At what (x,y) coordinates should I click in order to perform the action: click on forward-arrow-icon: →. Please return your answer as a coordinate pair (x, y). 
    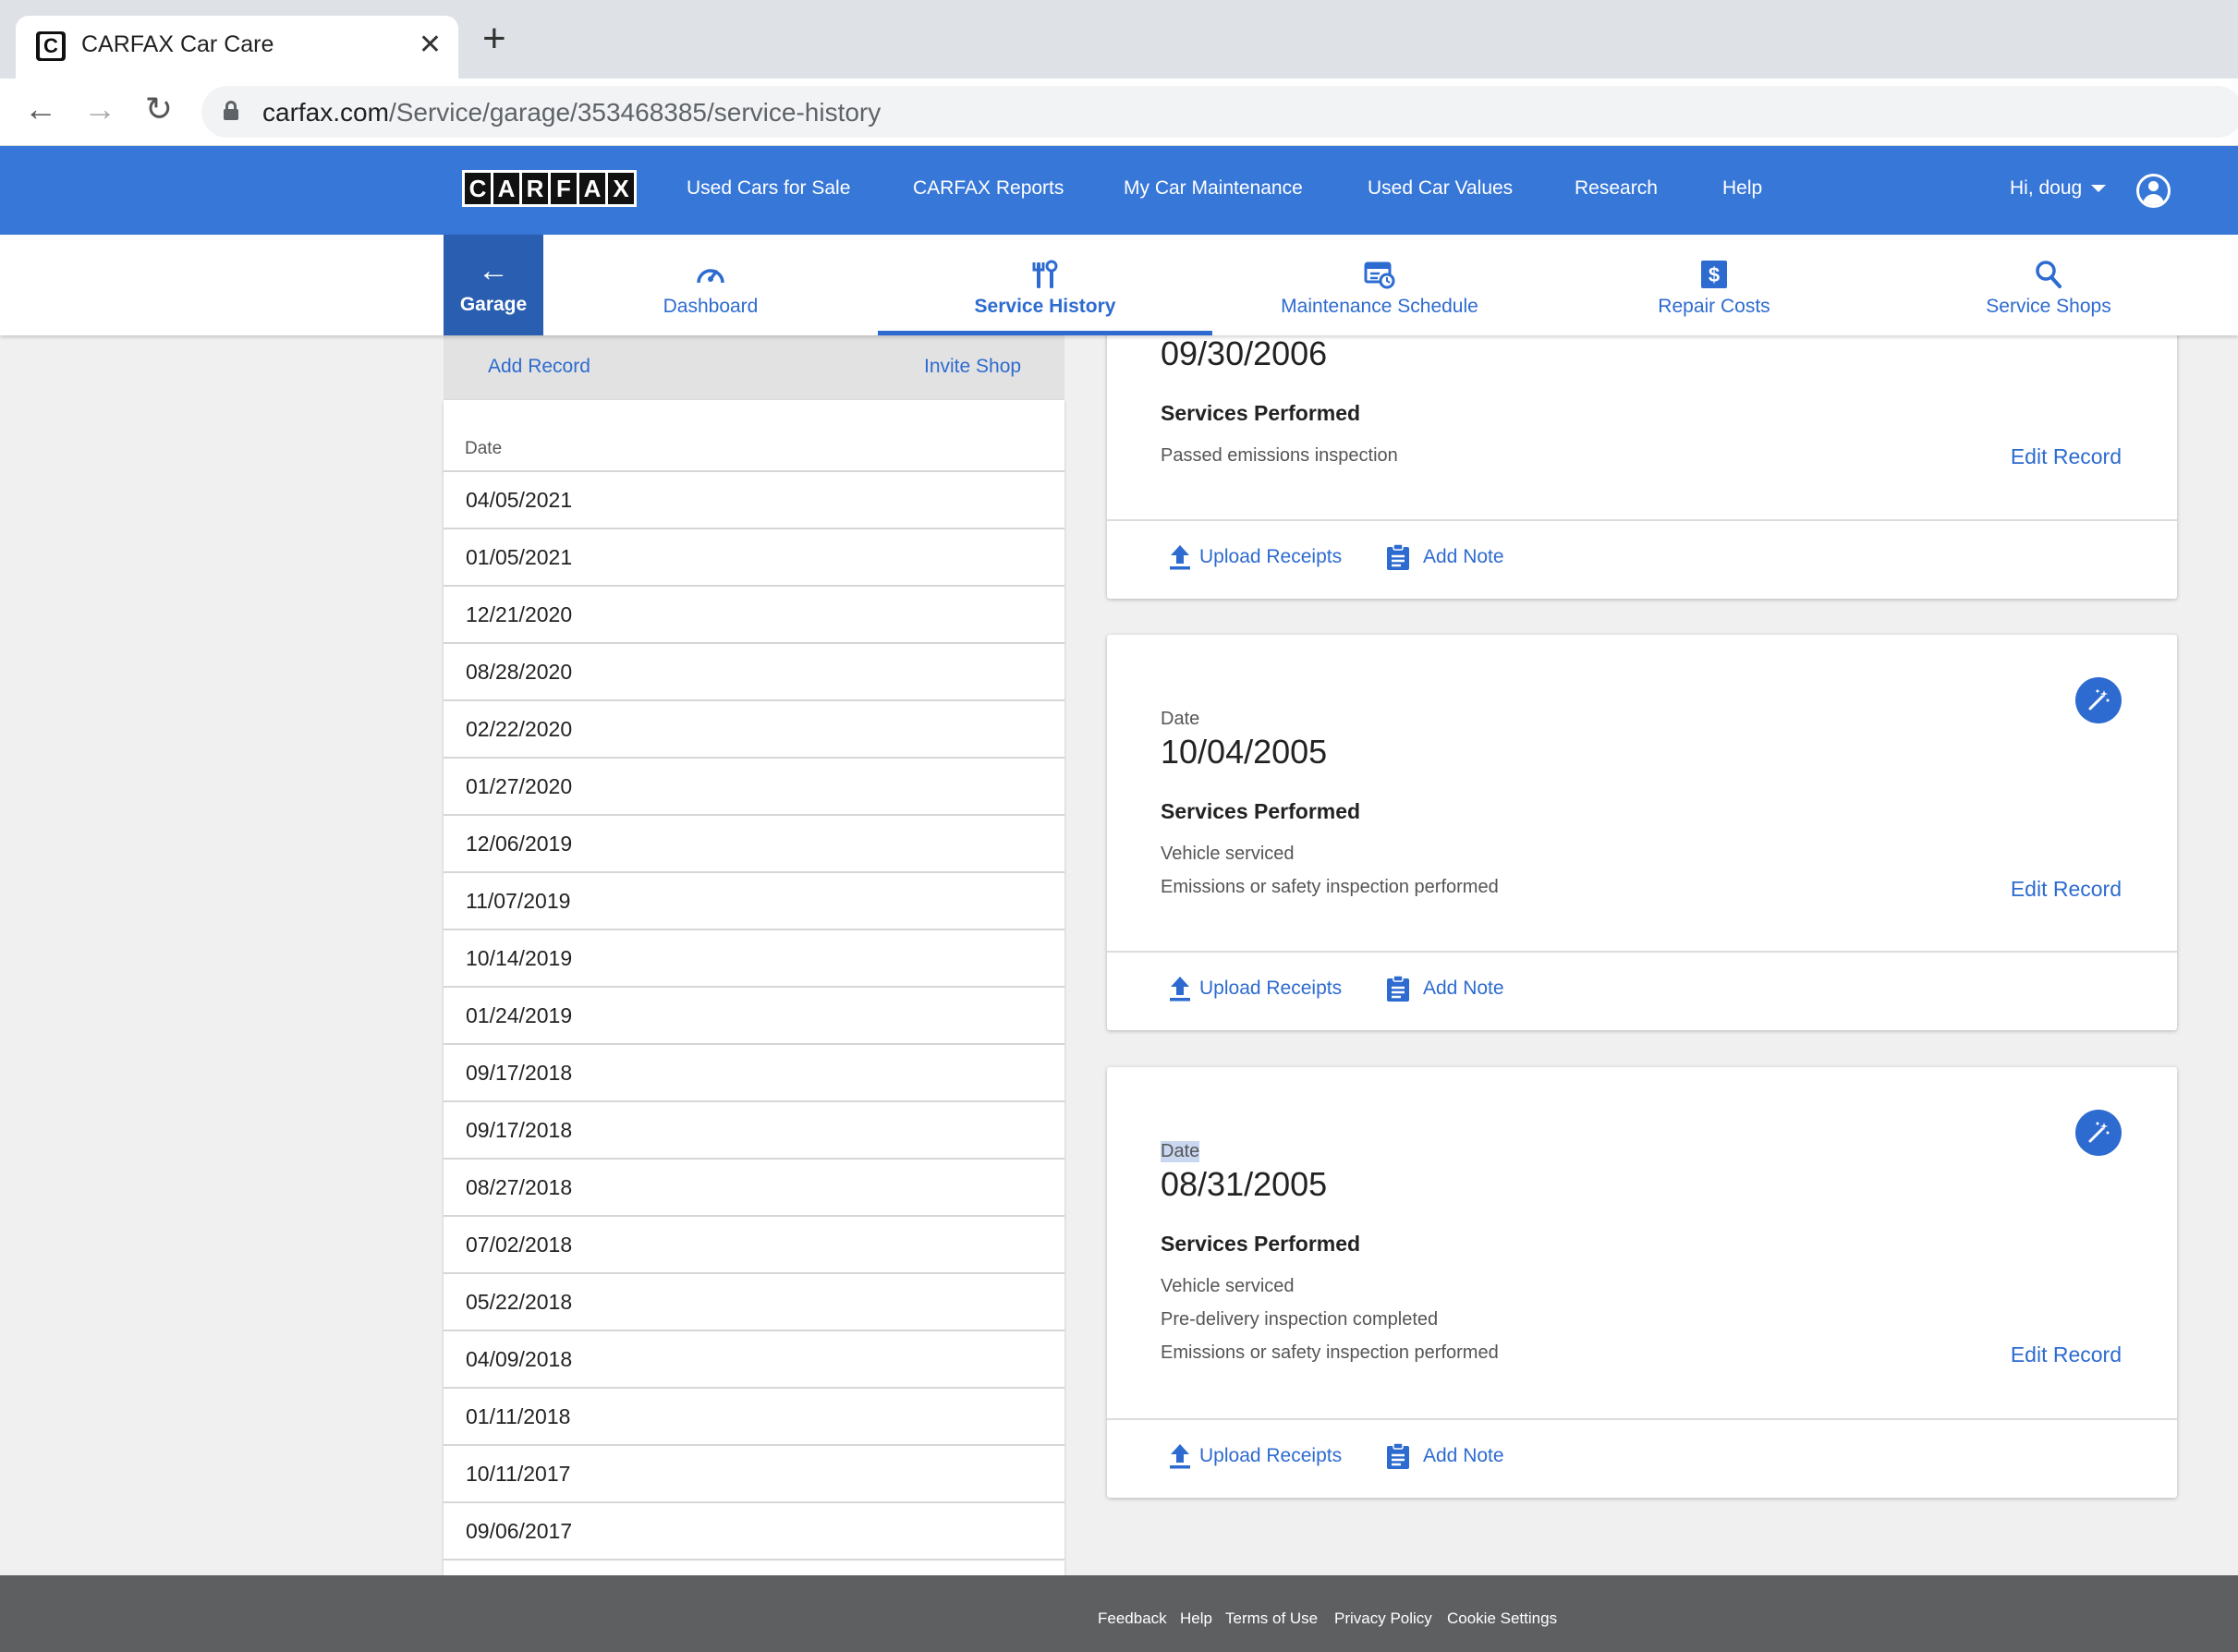
    Looking at the image, I should click on (100, 109).